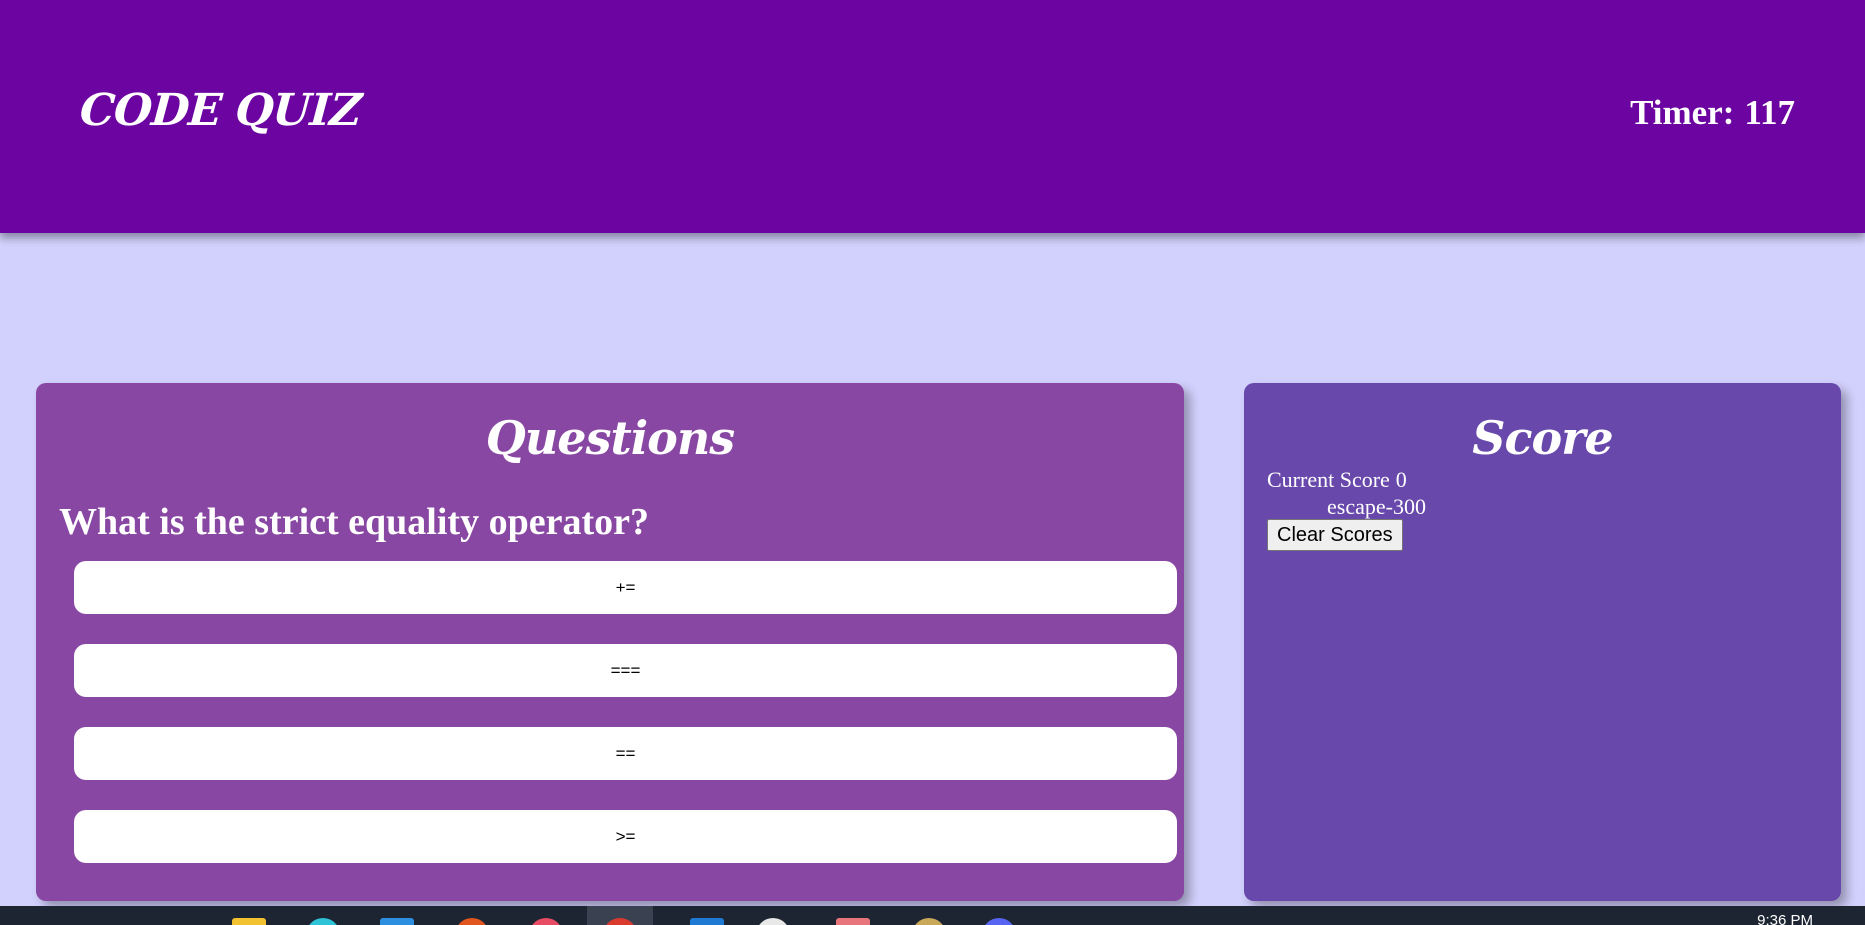 The image size is (1865, 925). Describe the element at coordinates (1542, 438) in the screenshot. I see `score-title: Score` at that location.